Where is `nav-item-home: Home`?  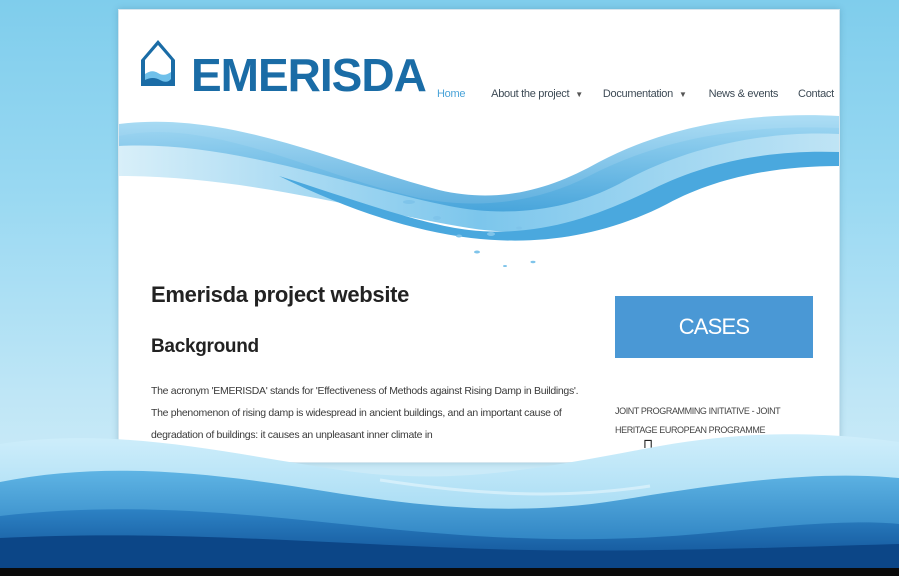
nav-item-home: Home is located at coordinates (451, 94).